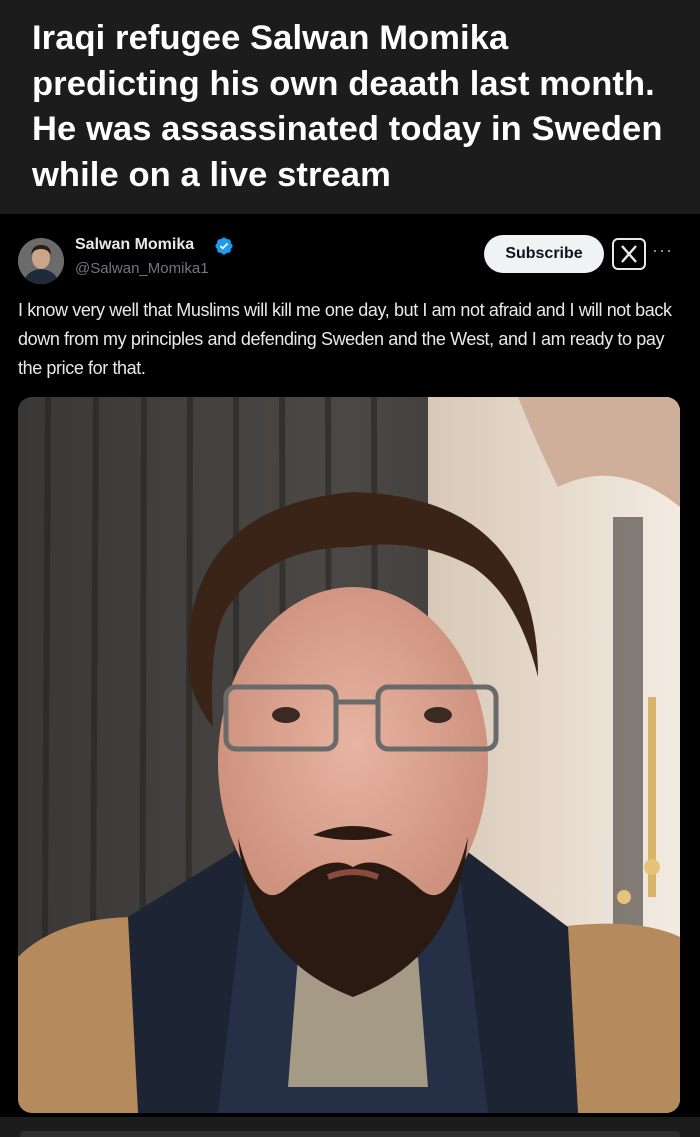 The width and height of the screenshot is (700, 1137). I want to click on verified-badge-icon, so click(224, 246).